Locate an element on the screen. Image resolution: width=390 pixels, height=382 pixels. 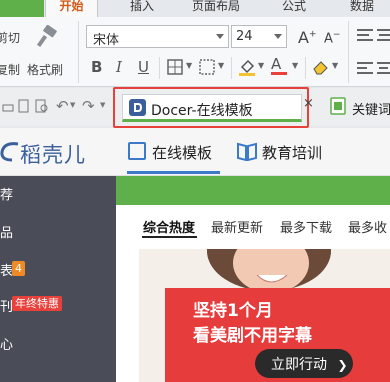
nav-education-training: 教育培训 is located at coordinates (292, 152).